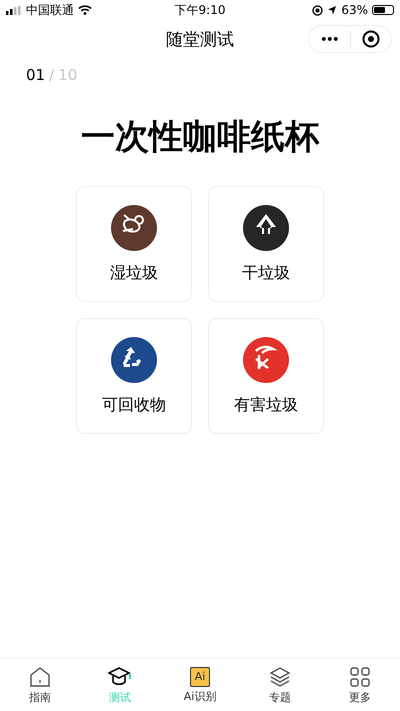  I want to click on tab-item: 指南, so click(40, 685).